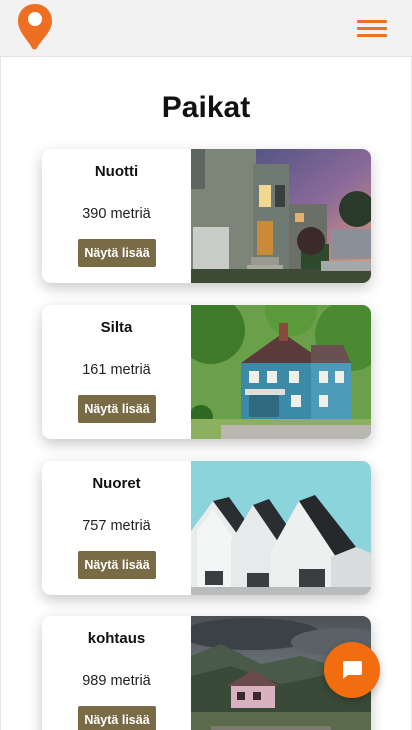 This screenshot has width=412, height=730. I want to click on place-card: Silta 161 metriä Näytä lisää, so click(206, 372).